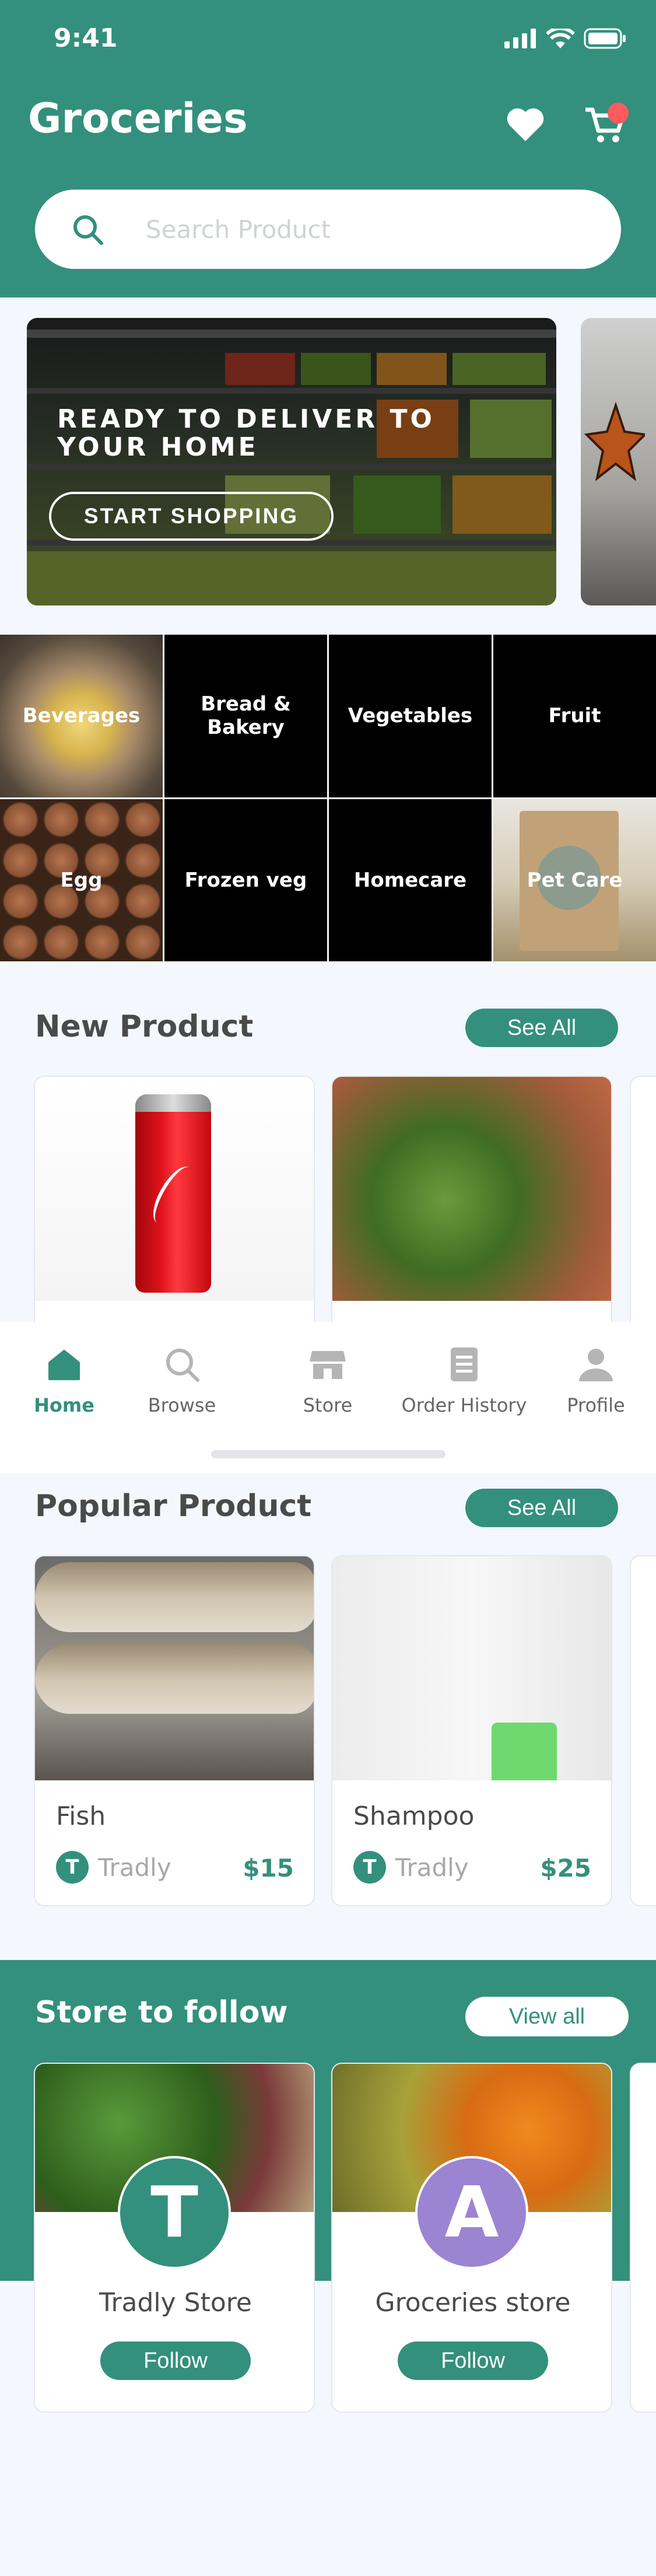 The height and width of the screenshot is (2576, 656). What do you see at coordinates (525, 124) in the screenshot?
I see `heart-icon` at bounding box center [525, 124].